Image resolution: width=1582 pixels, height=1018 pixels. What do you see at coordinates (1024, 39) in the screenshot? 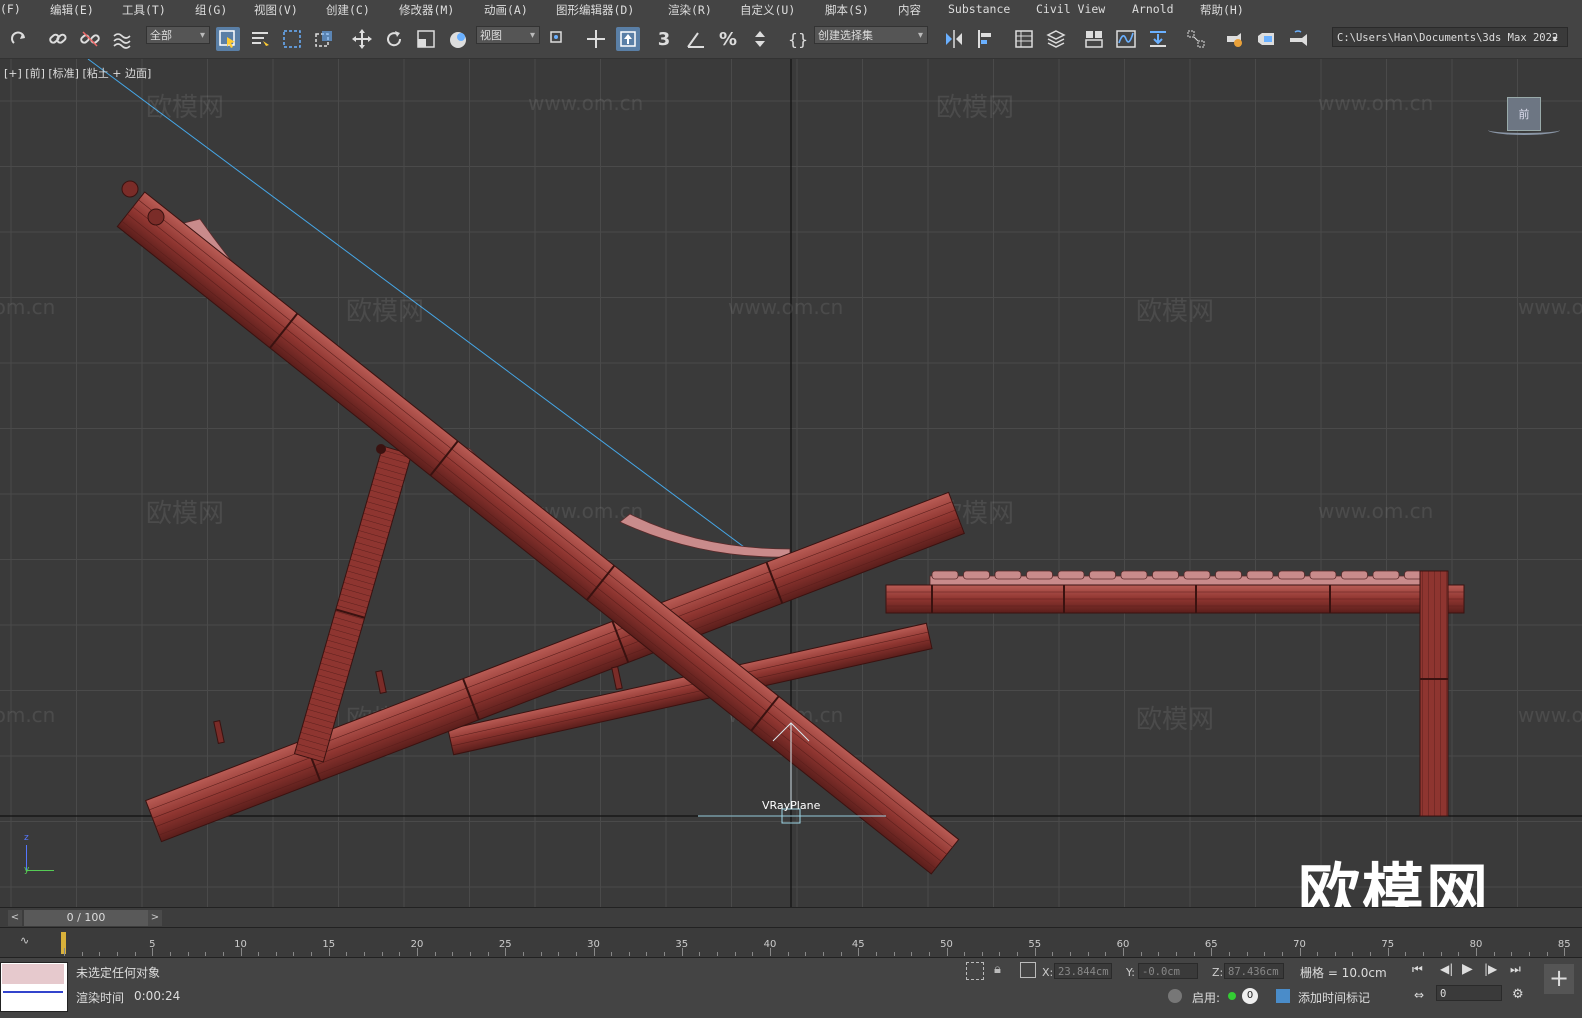
I see `scene-explorer-icon` at bounding box center [1024, 39].